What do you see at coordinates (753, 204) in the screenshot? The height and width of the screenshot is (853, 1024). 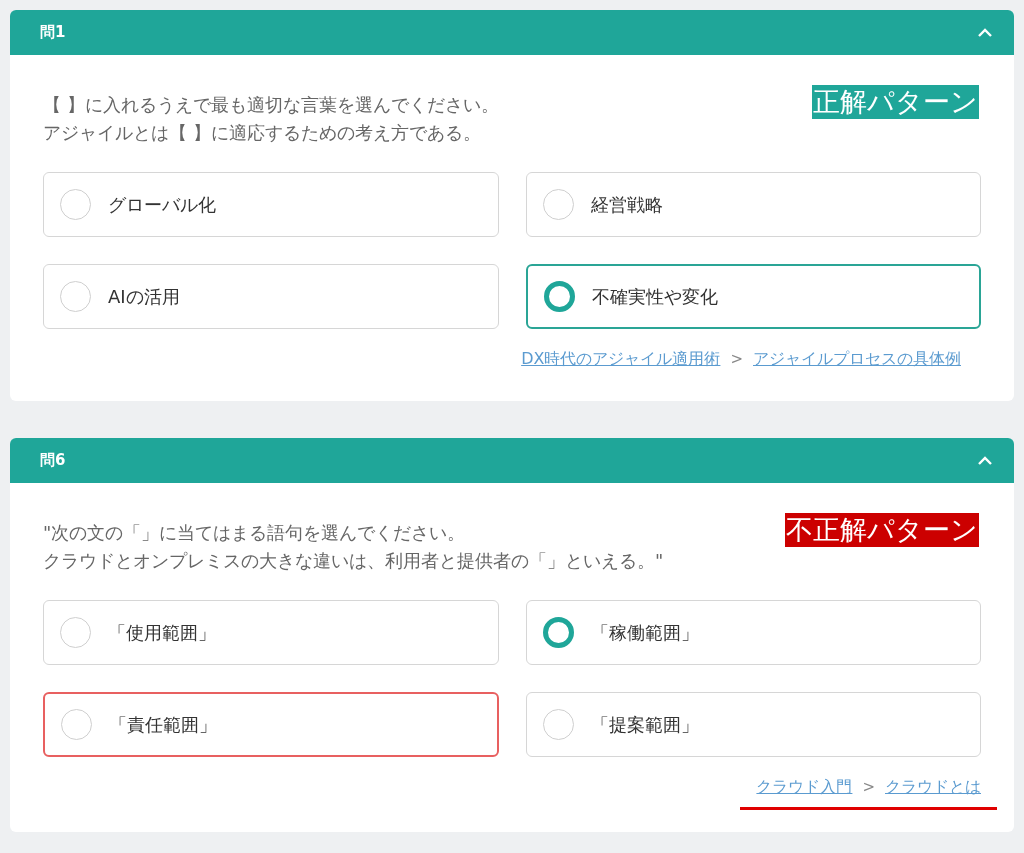 I see `answer-option: 経営戦略` at bounding box center [753, 204].